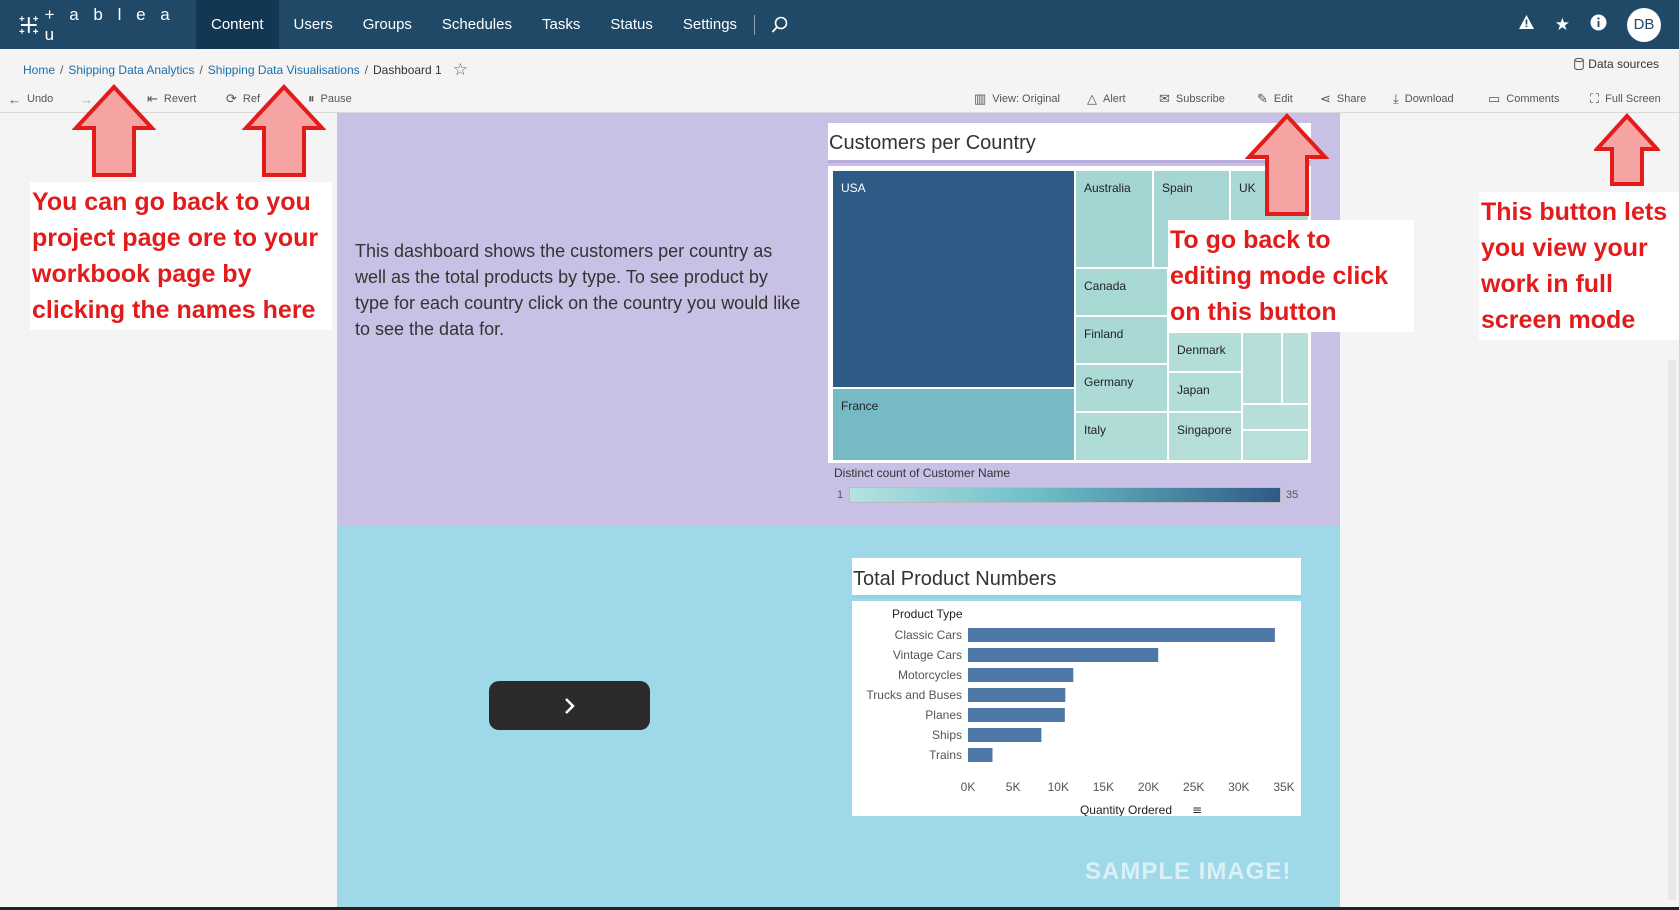 Image resolution: width=1679 pixels, height=910 pixels. What do you see at coordinates (1197, 809) in the screenshot?
I see `sort-icon: ≡` at bounding box center [1197, 809].